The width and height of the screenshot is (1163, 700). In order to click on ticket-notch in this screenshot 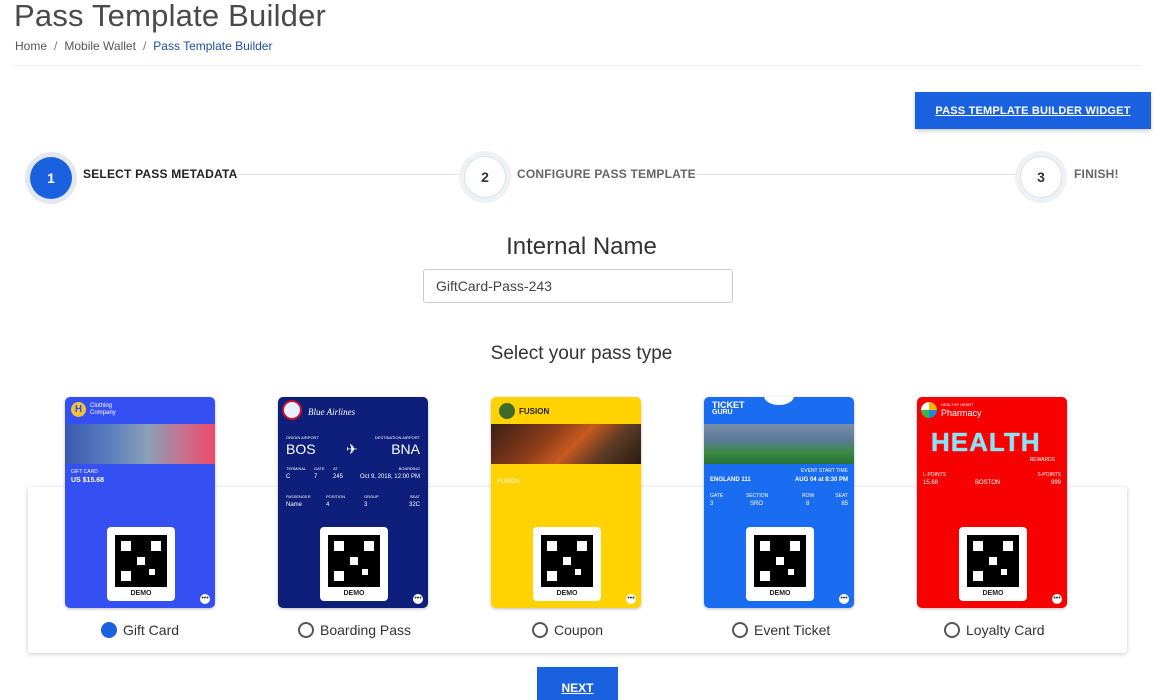, I will do `click(779, 401)`.